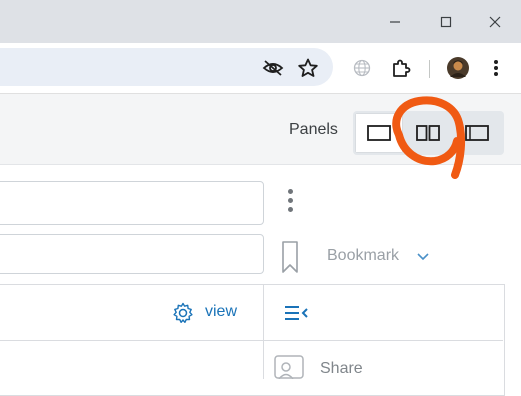 This screenshot has width=521, height=396. I want to click on star-icon, so click(308, 67).